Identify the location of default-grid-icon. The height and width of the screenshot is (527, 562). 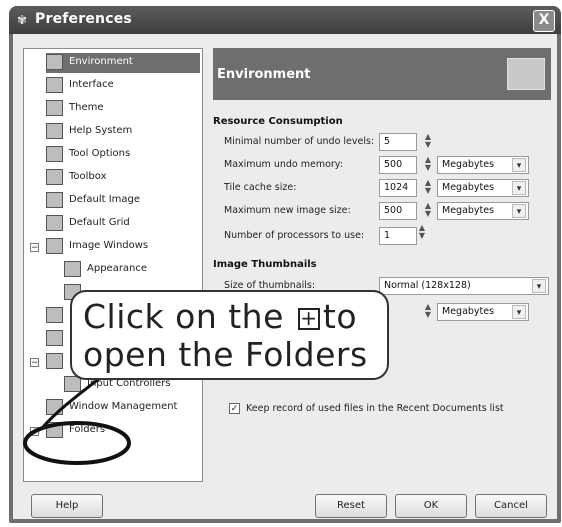
(54, 223).